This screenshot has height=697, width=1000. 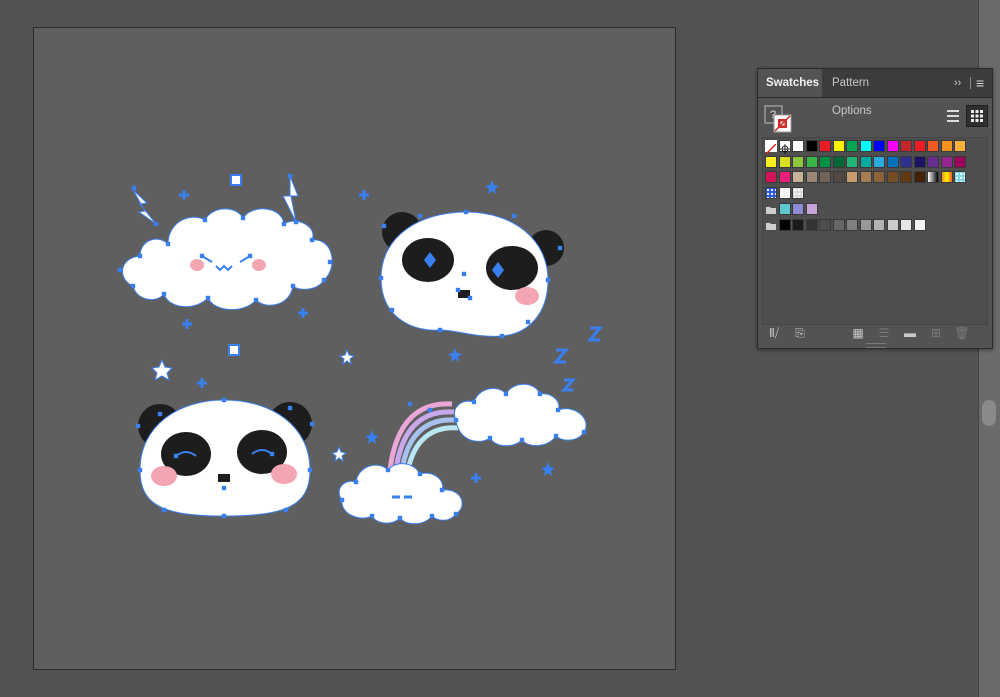 I want to click on panel-tab-bar: Swatches Pattern Options ›› ≡, so click(x=875, y=93).